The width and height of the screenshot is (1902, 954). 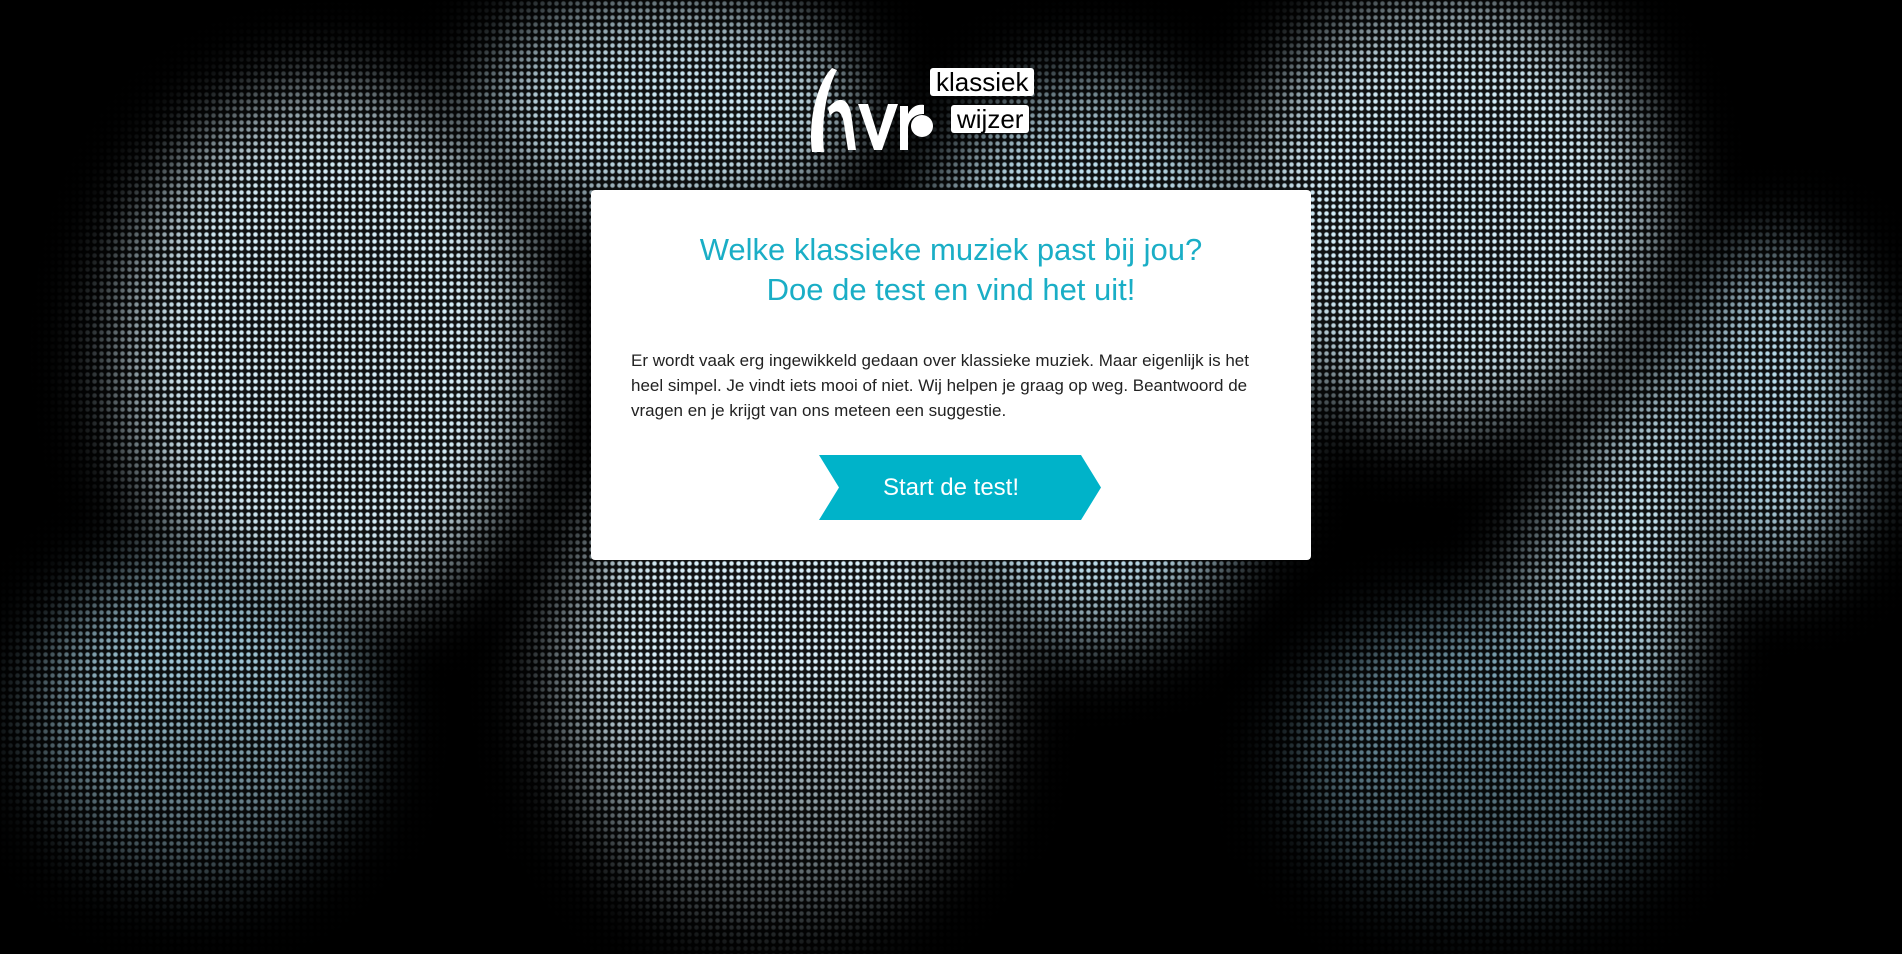 What do you see at coordinates (982, 82) in the screenshot?
I see `logo-text-klassiek: klassiek` at bounding box center [982, 82].